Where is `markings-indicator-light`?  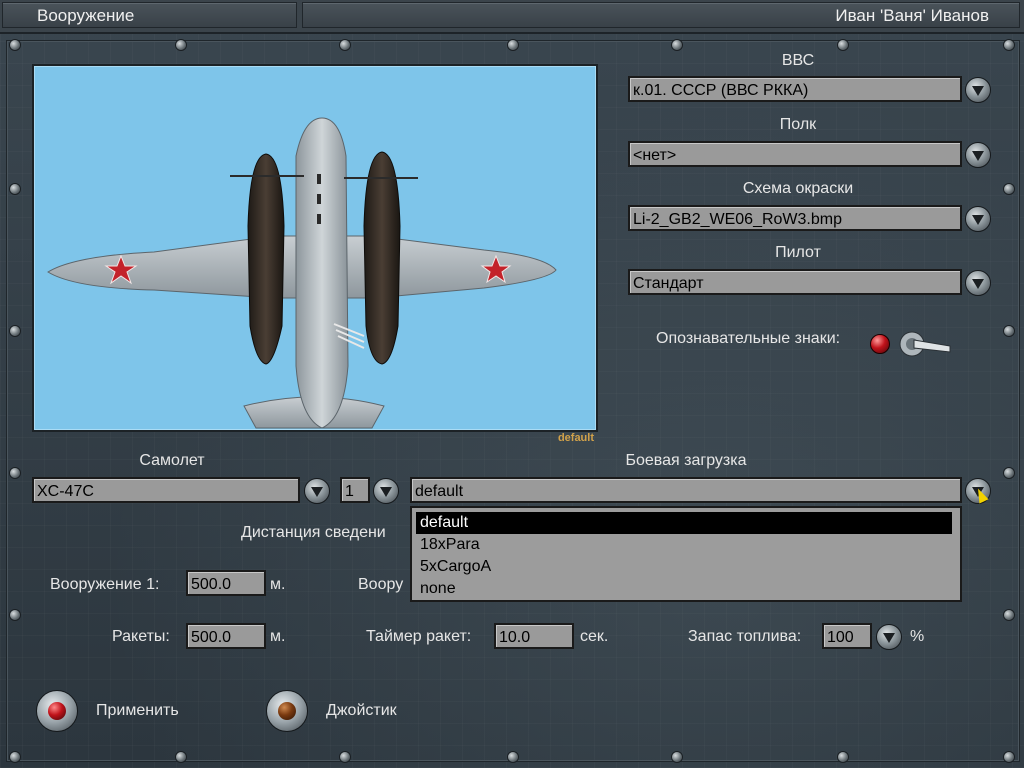
markings-indicator-light is located at coordinates (880, 344).